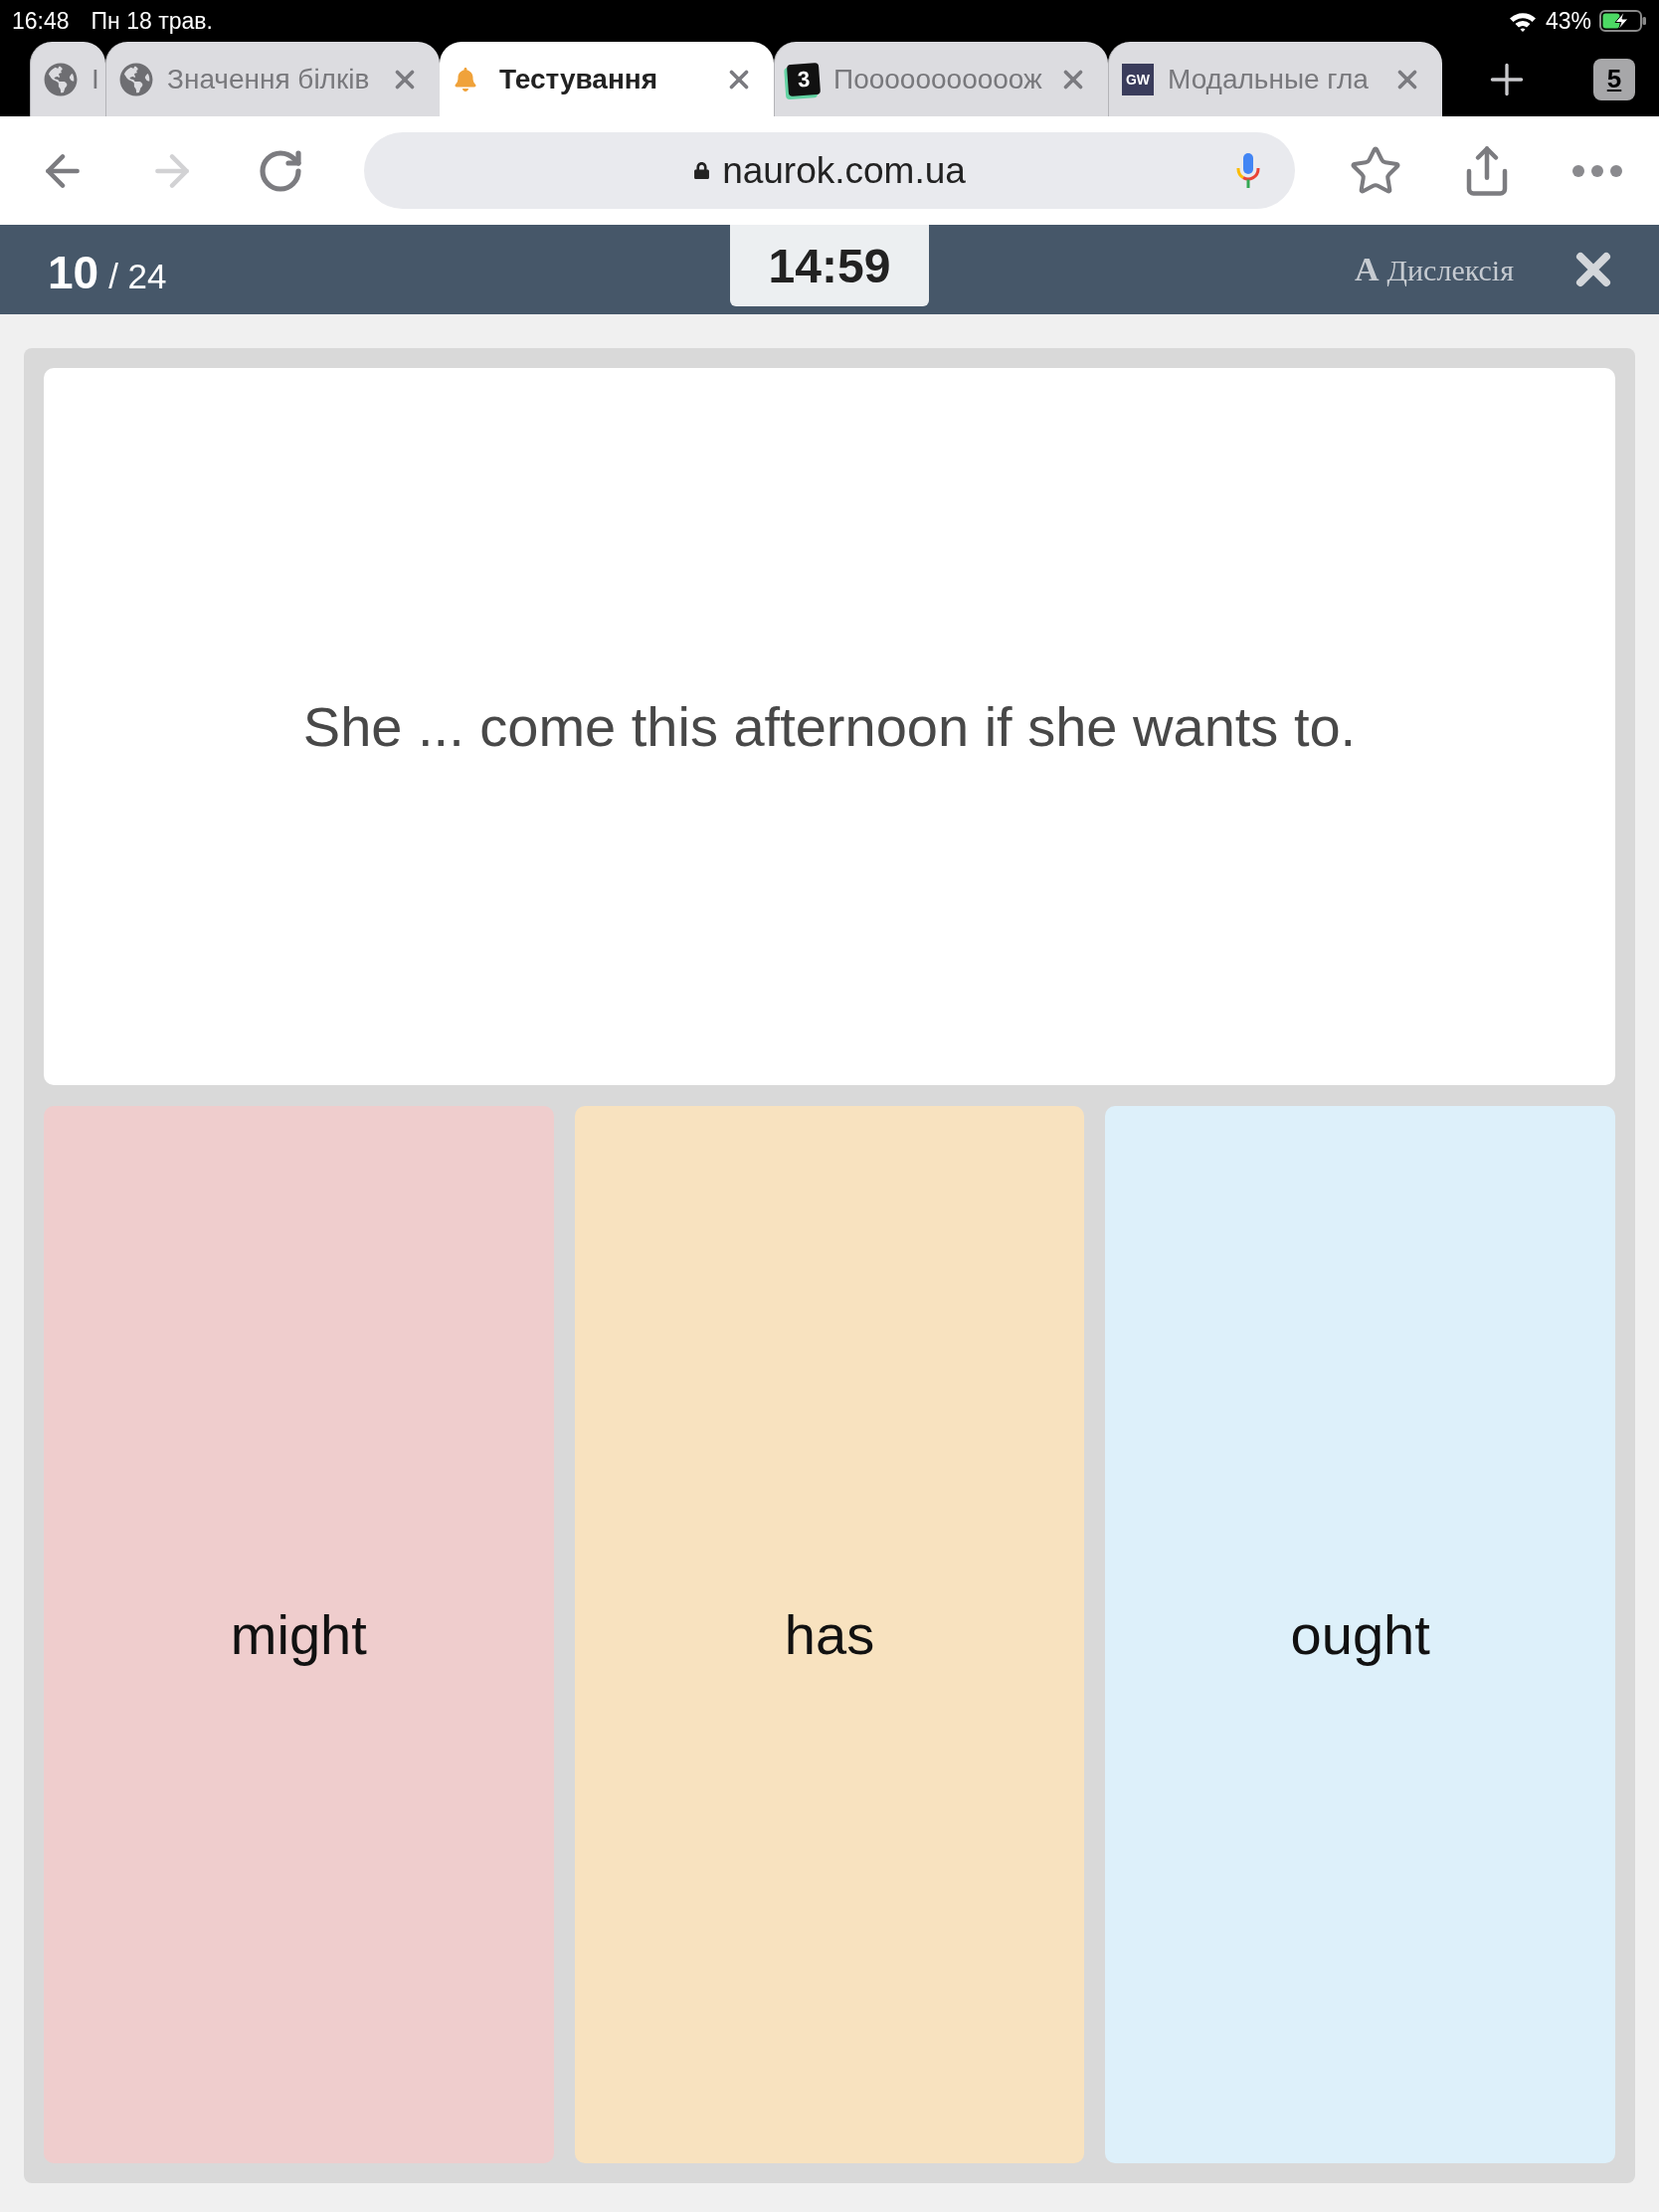 Image resolution: width=1659 pixels, height=2212 pixels. What do you see at coordinates (829, 726) in the screenshot?
I see `question-text: She ... come this afternoon if she wants to.` at bounding box center [829, 726].